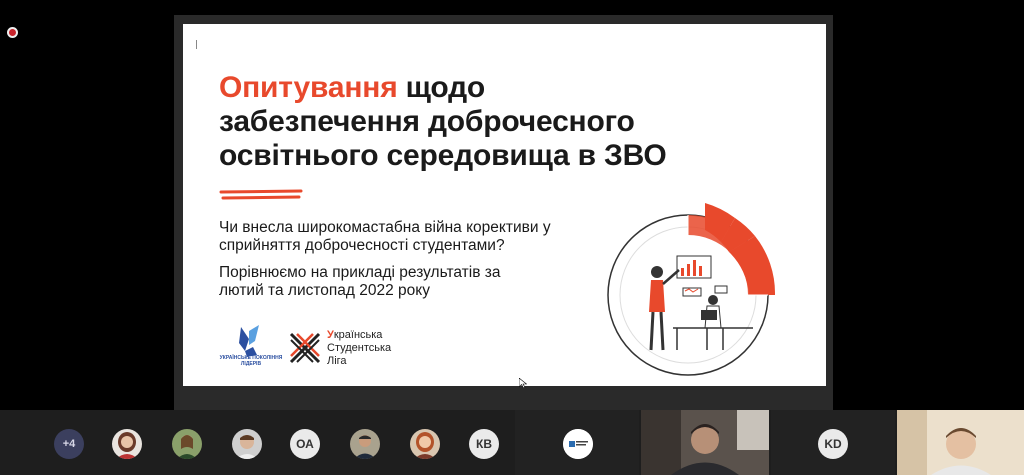 The width and height of the screenshot is (1024, 475). What do you see at coordinates (484, 444) in the screenshot?
I see `participant-avatar-kv: КВ` at bounding box center [484, 444].